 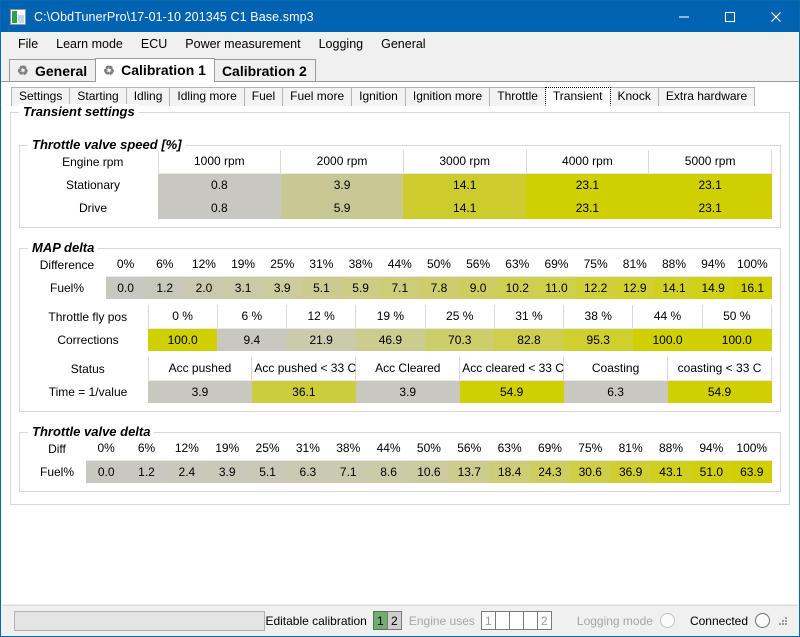 I want to click on subtab-throttle: Throttle, so click(x=517, y=96).